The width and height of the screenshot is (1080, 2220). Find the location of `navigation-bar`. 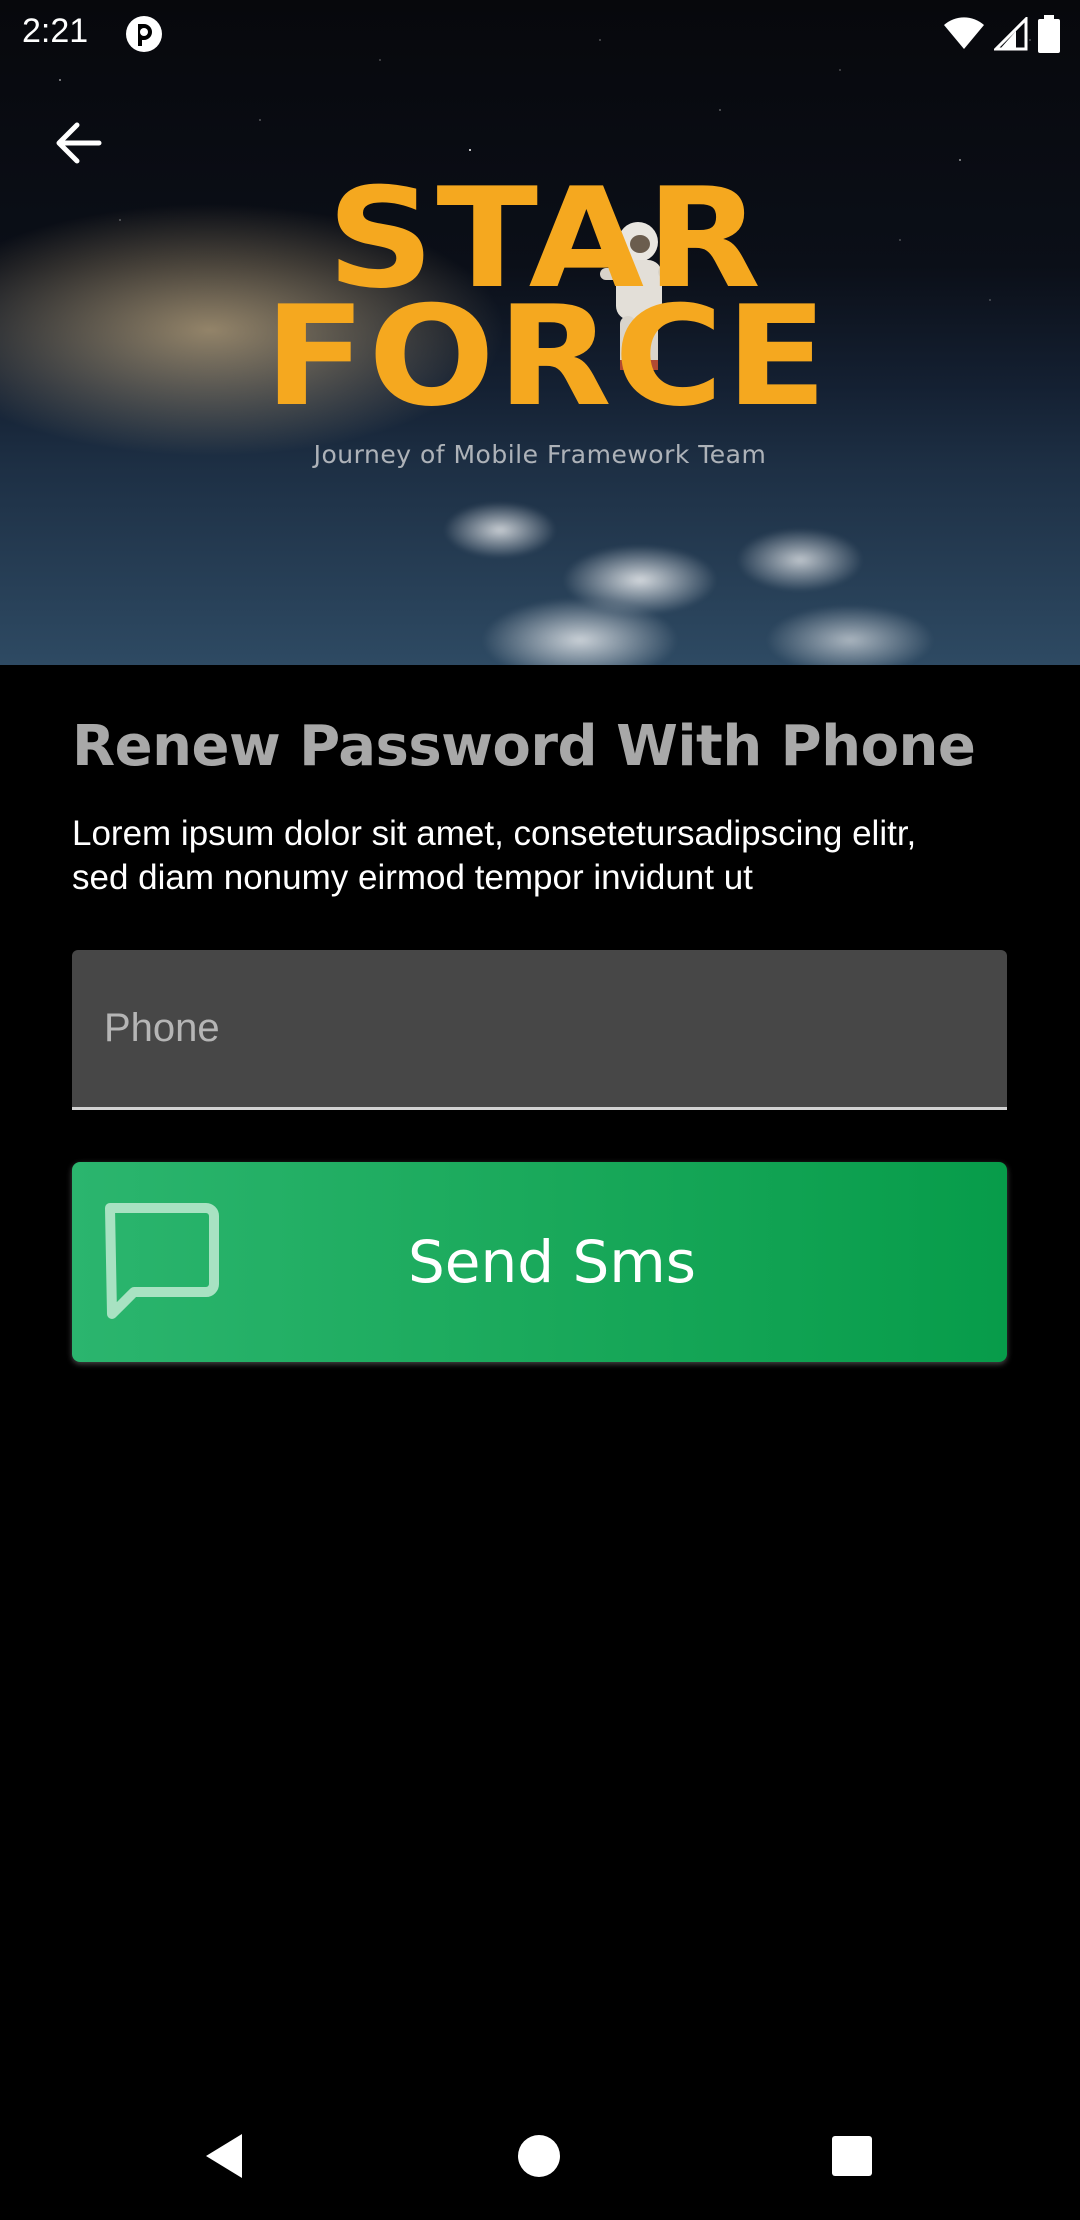

navigation-bar is located at coordinates (540, 2155).